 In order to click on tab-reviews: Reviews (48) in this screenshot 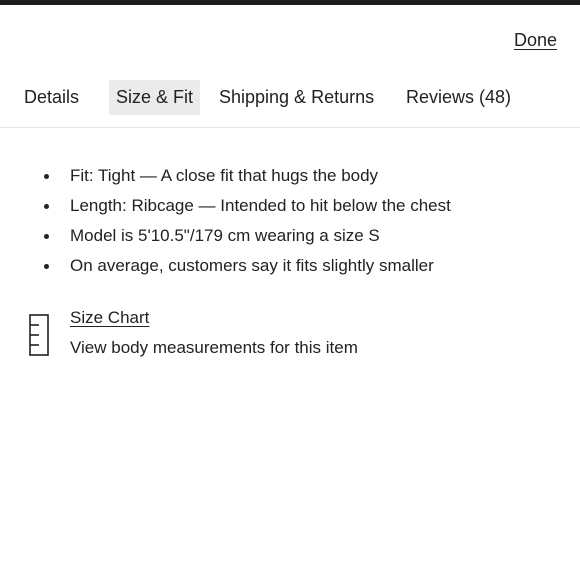, I will do `click(458, 97)`.